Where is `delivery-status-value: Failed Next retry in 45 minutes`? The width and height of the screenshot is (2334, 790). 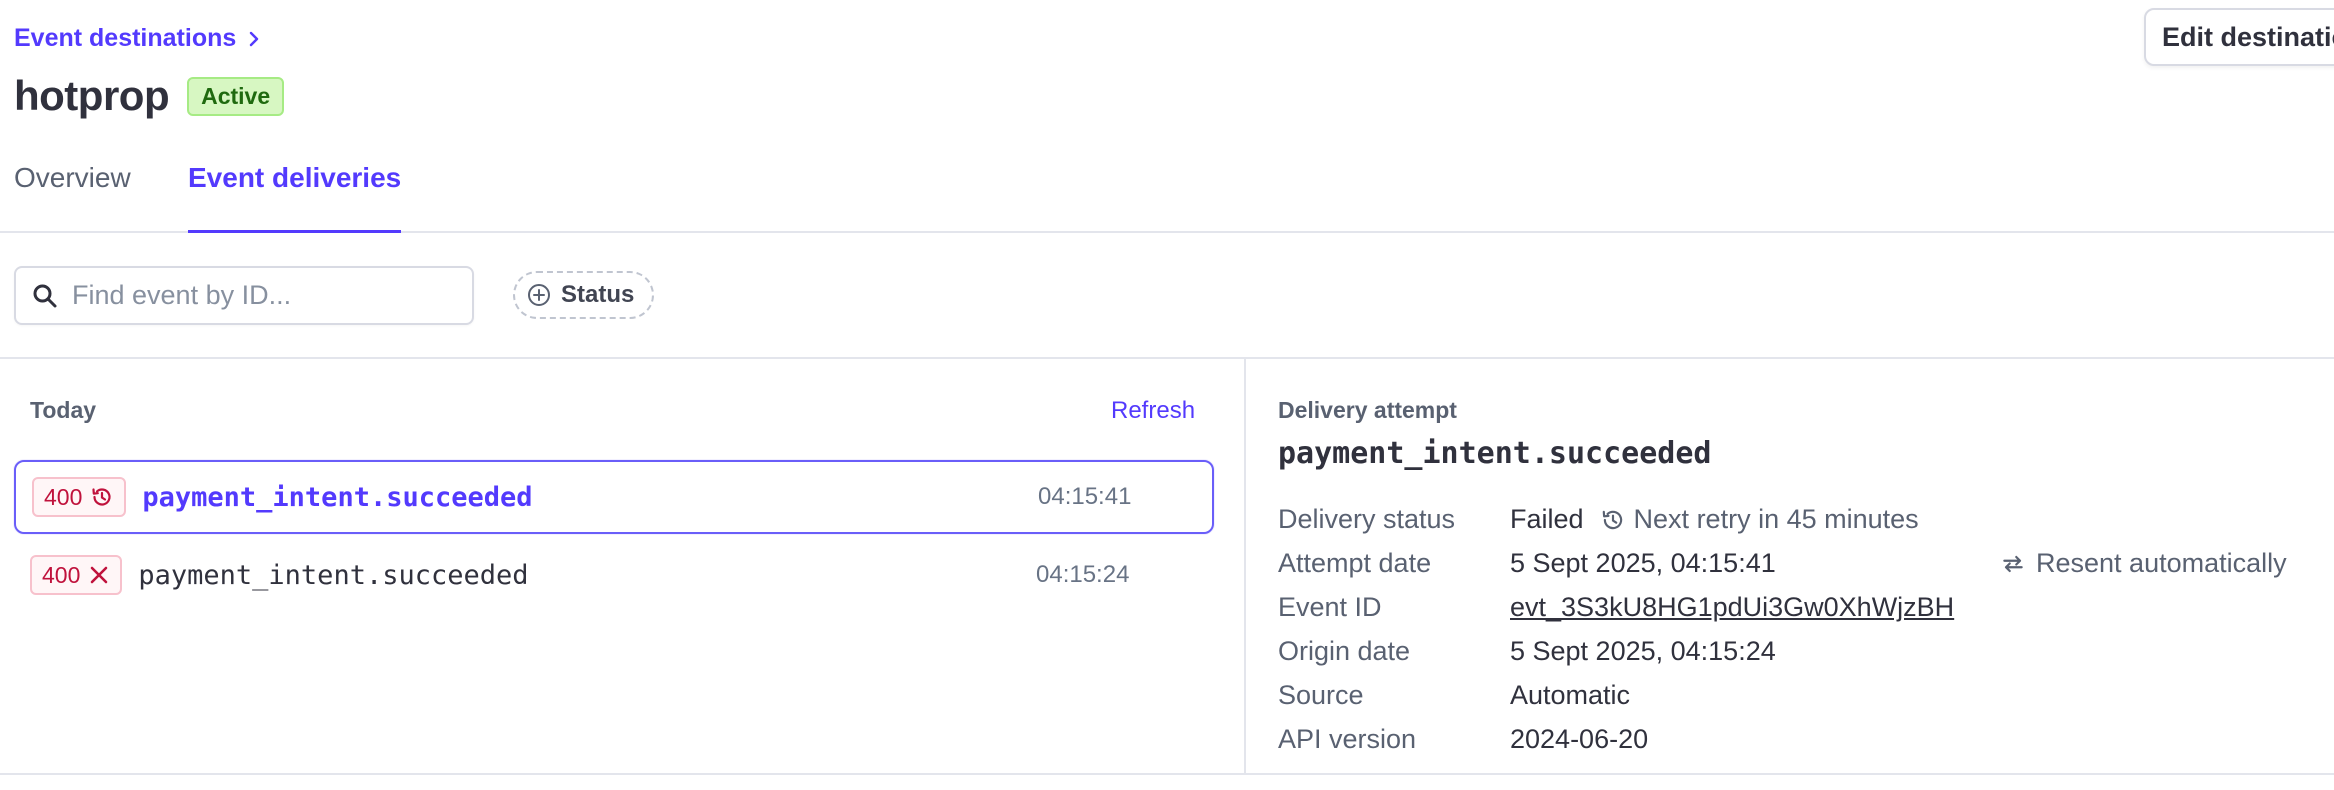
delivery-status-value: Failed Next retry in 45 minutes is located at coordinates (1714, 519).